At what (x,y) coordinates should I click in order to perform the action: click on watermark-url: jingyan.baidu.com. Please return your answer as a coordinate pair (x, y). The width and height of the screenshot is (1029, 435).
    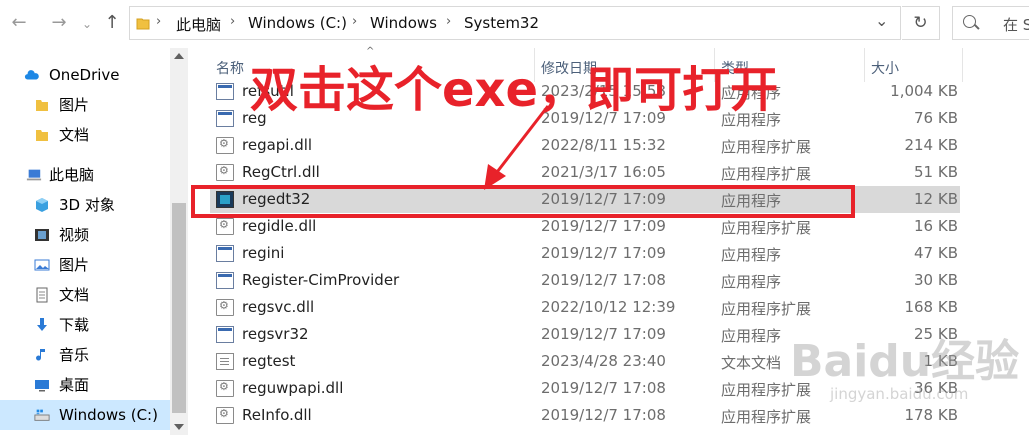
    Looking at the image, I should click on (899, 394).